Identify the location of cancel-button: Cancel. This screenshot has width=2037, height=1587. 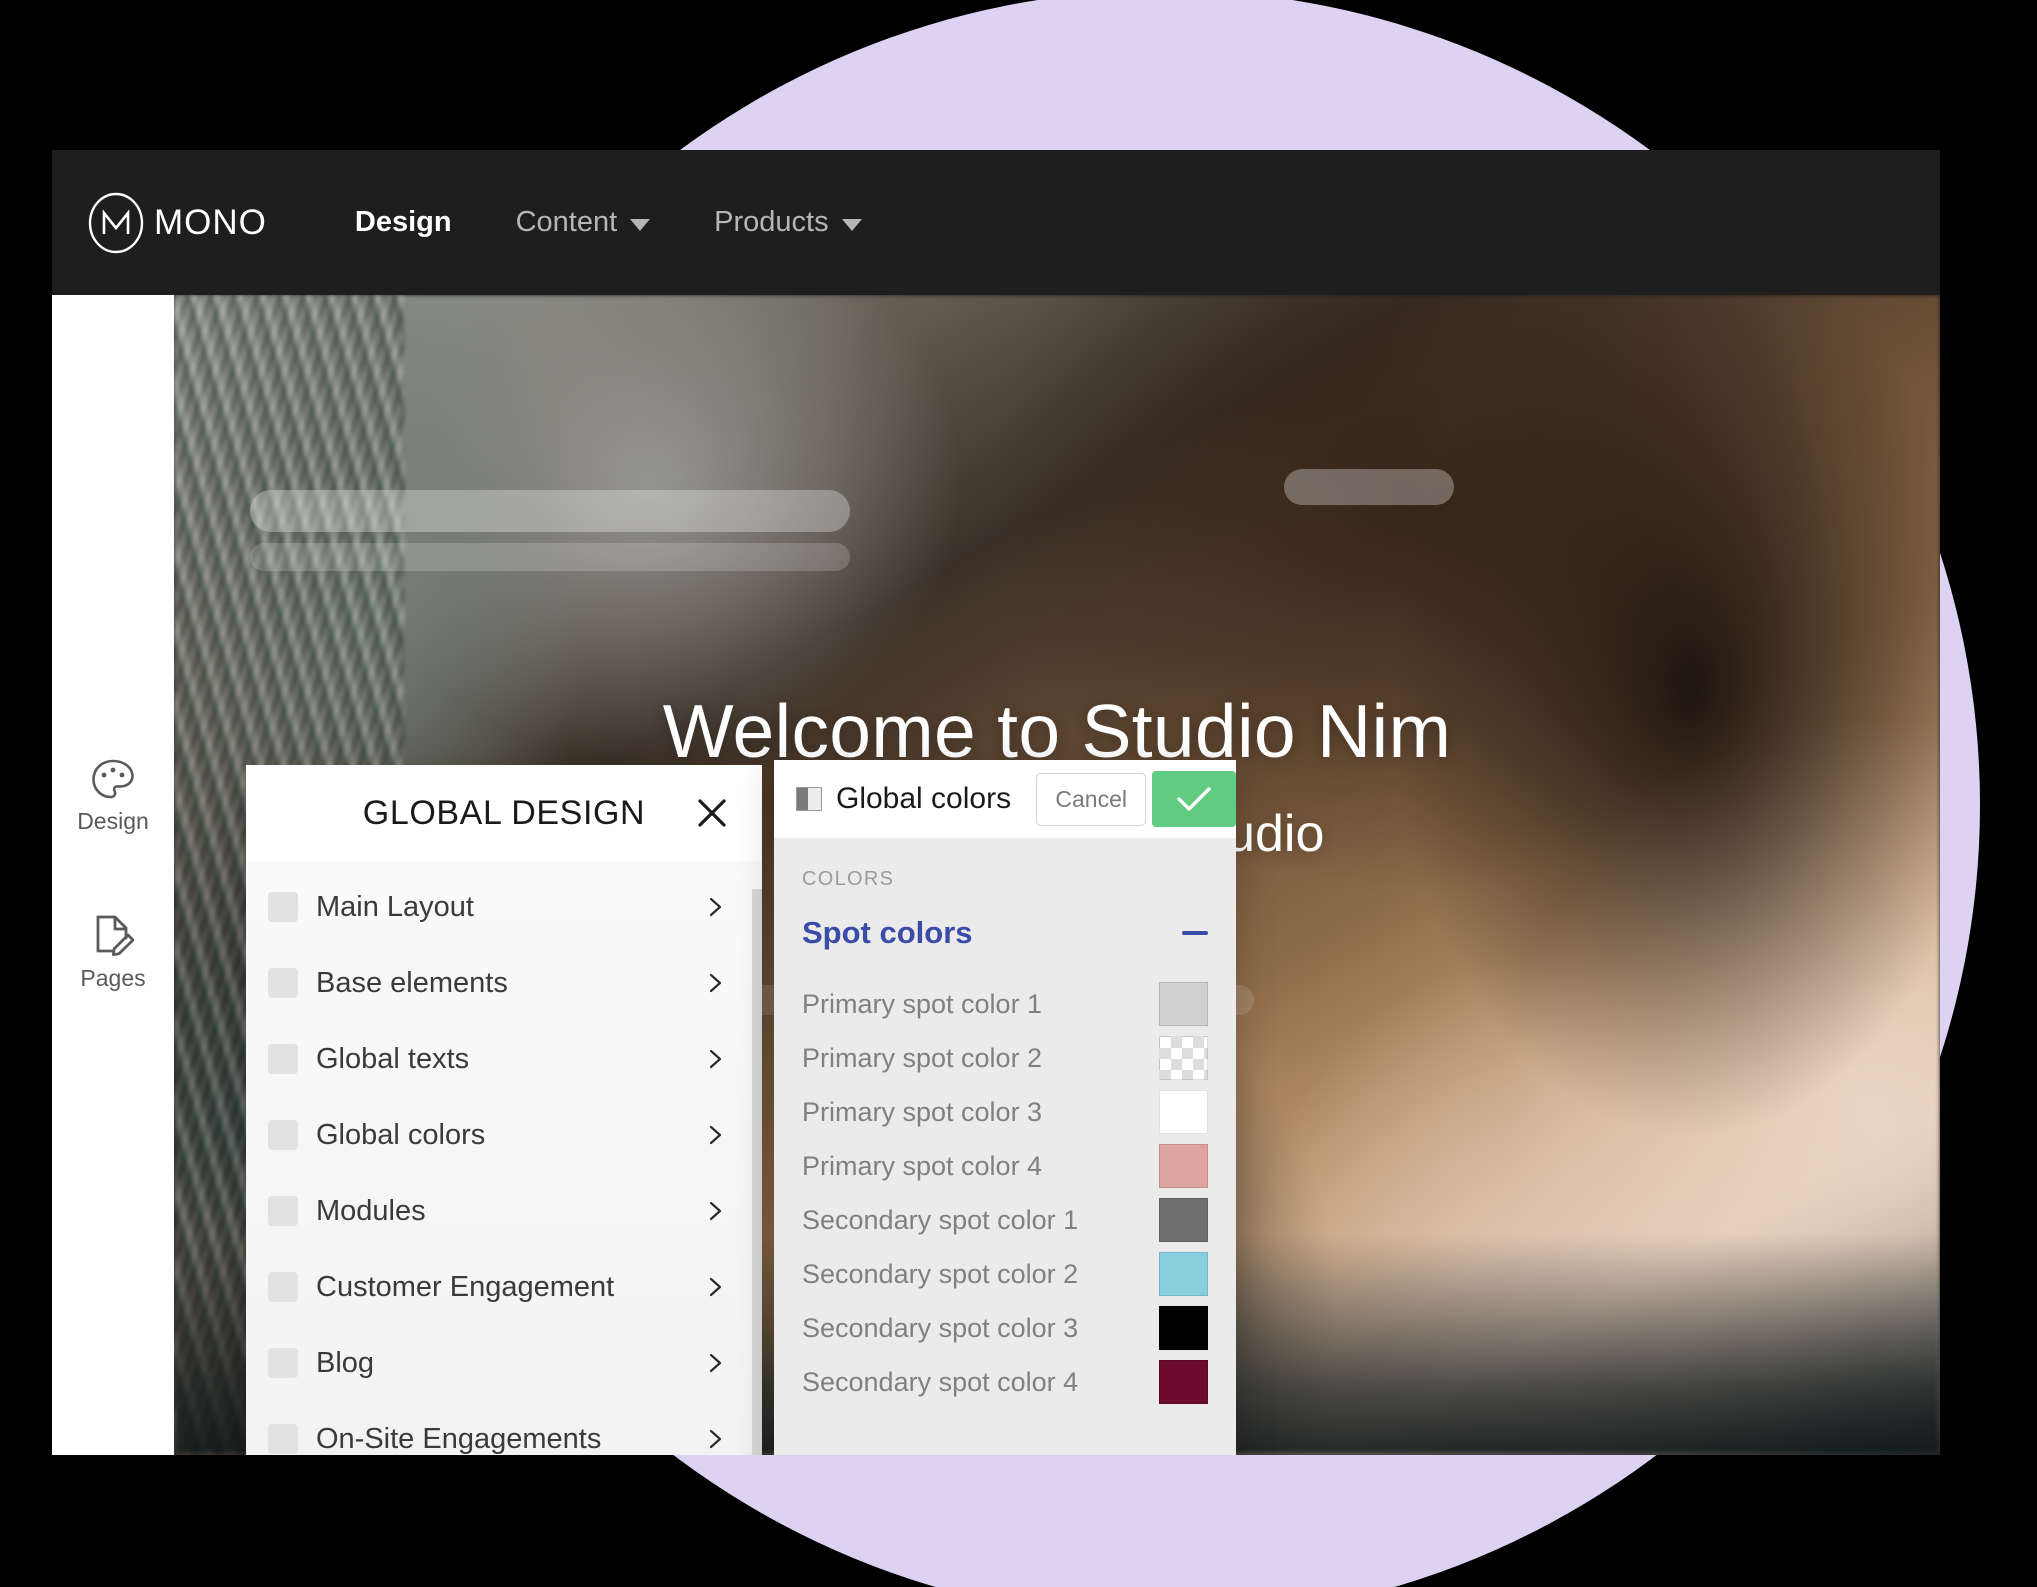
(1091, 799).